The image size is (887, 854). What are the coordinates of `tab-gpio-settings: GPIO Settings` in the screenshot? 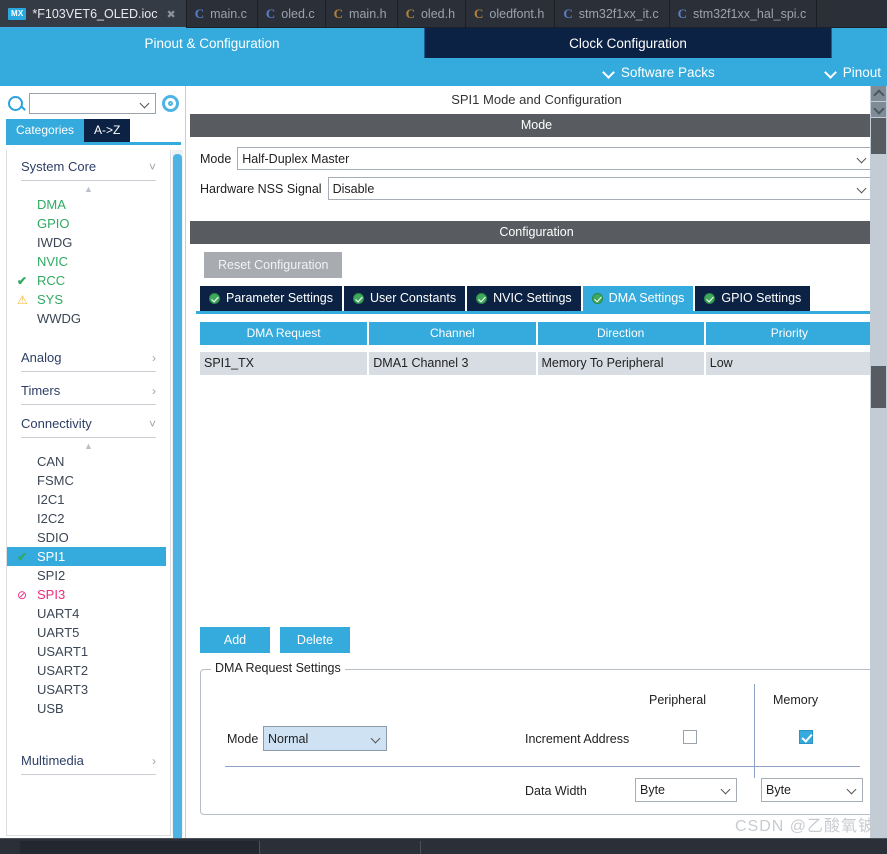 It's located at (753, 298).